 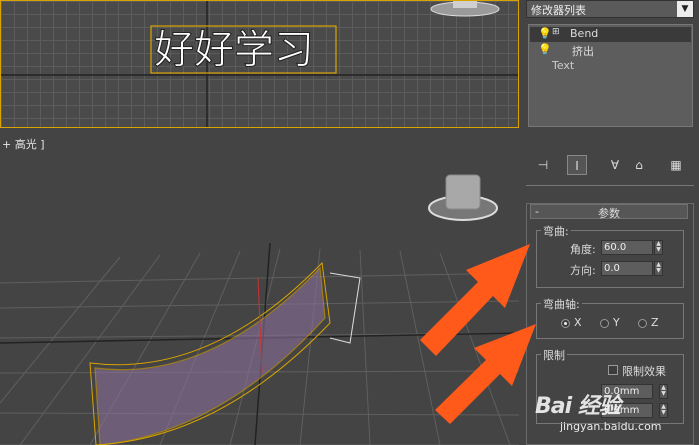 I want to click on annotation-layer, so click(x=478, y=334).